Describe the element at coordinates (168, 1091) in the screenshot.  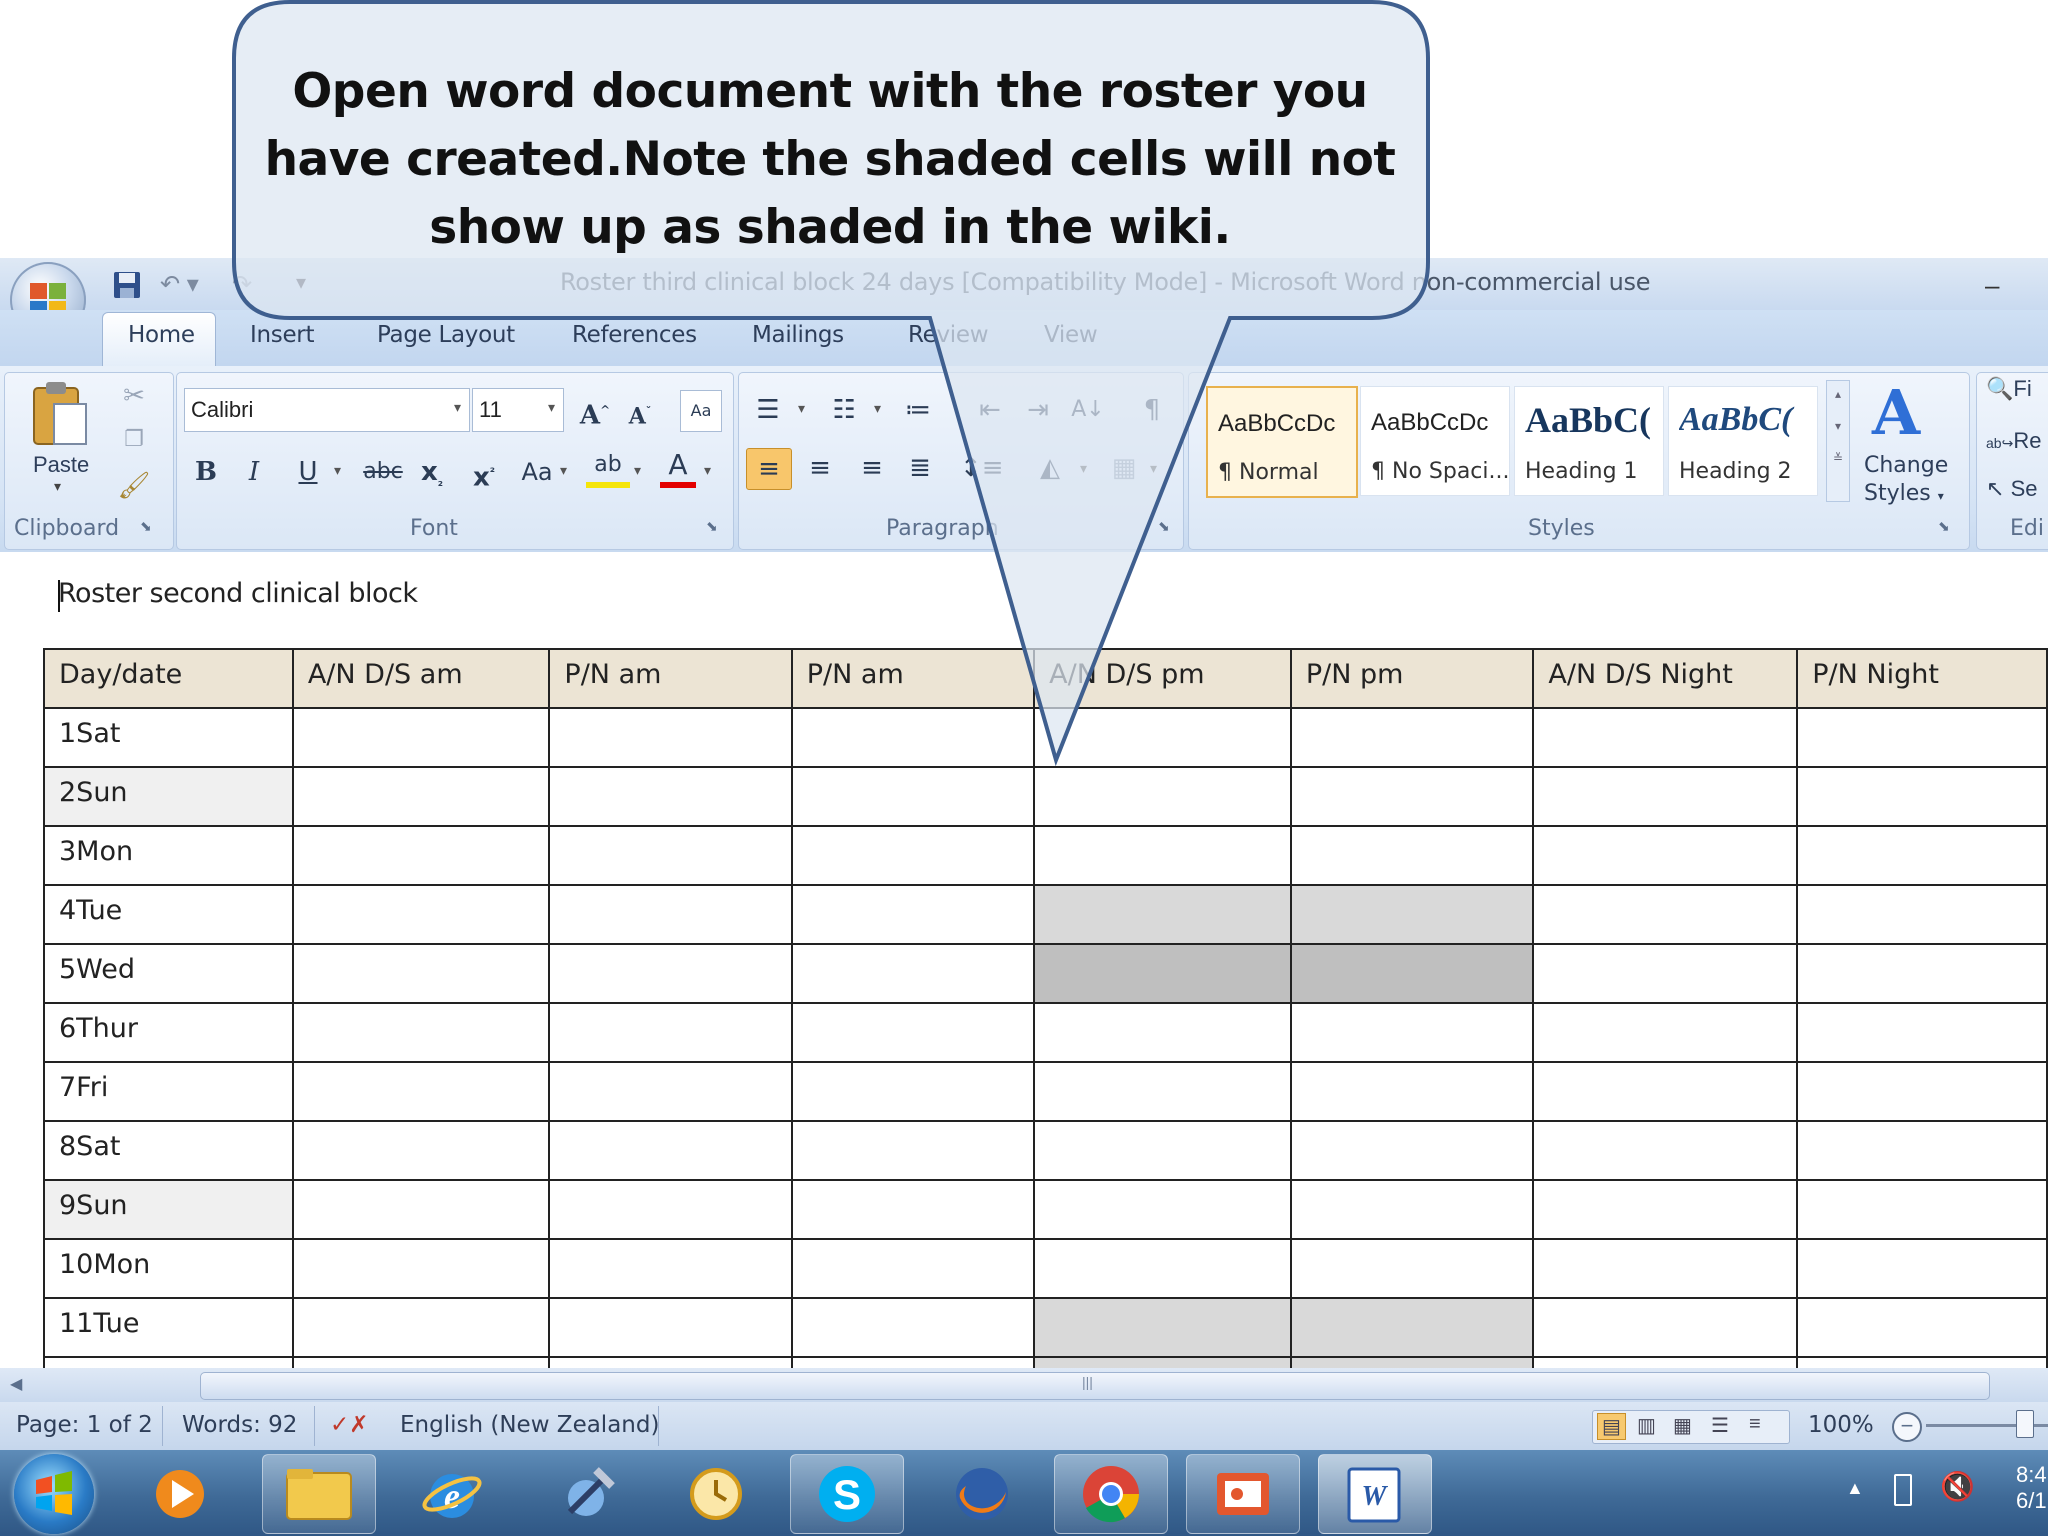
I see `day-cell: 7Fri` at that location.